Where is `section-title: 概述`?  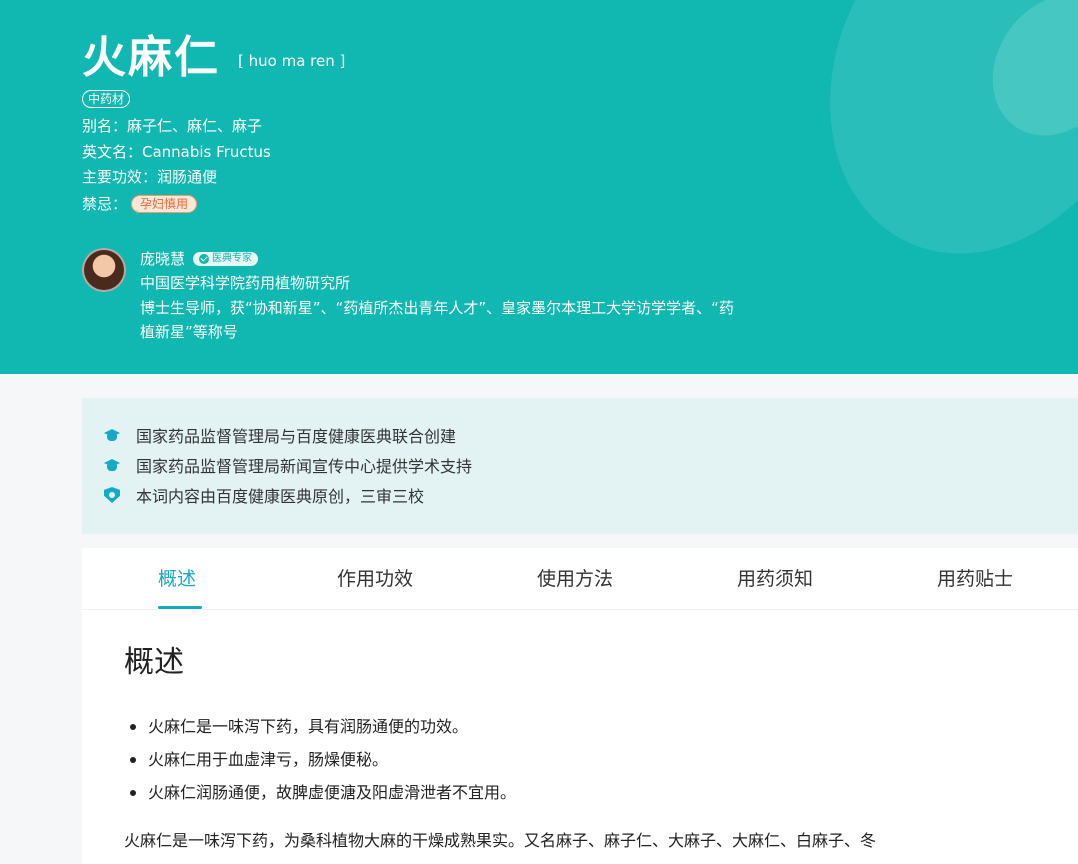 section-title: 概述 is located at coordinates (154, 662).